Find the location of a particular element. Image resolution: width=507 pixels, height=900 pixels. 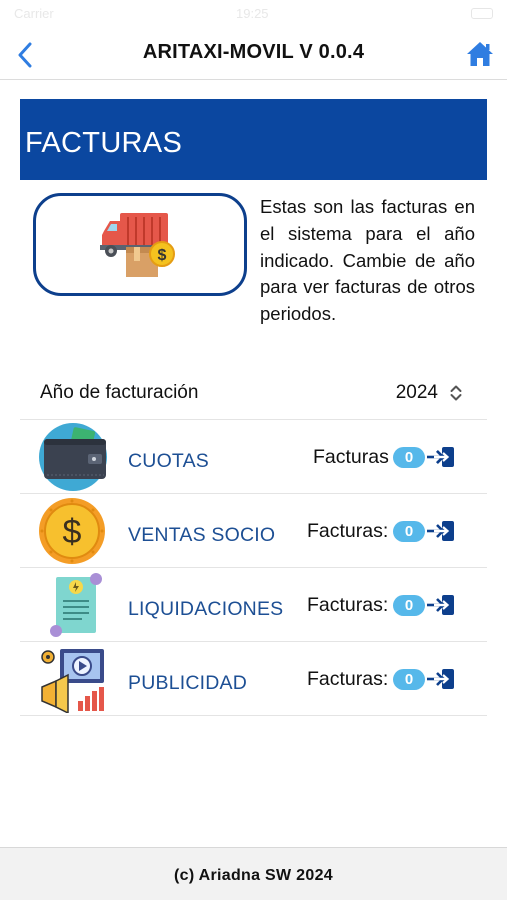

list-item-label: VENTAS SOCIO is located at coordinates (202, 535).